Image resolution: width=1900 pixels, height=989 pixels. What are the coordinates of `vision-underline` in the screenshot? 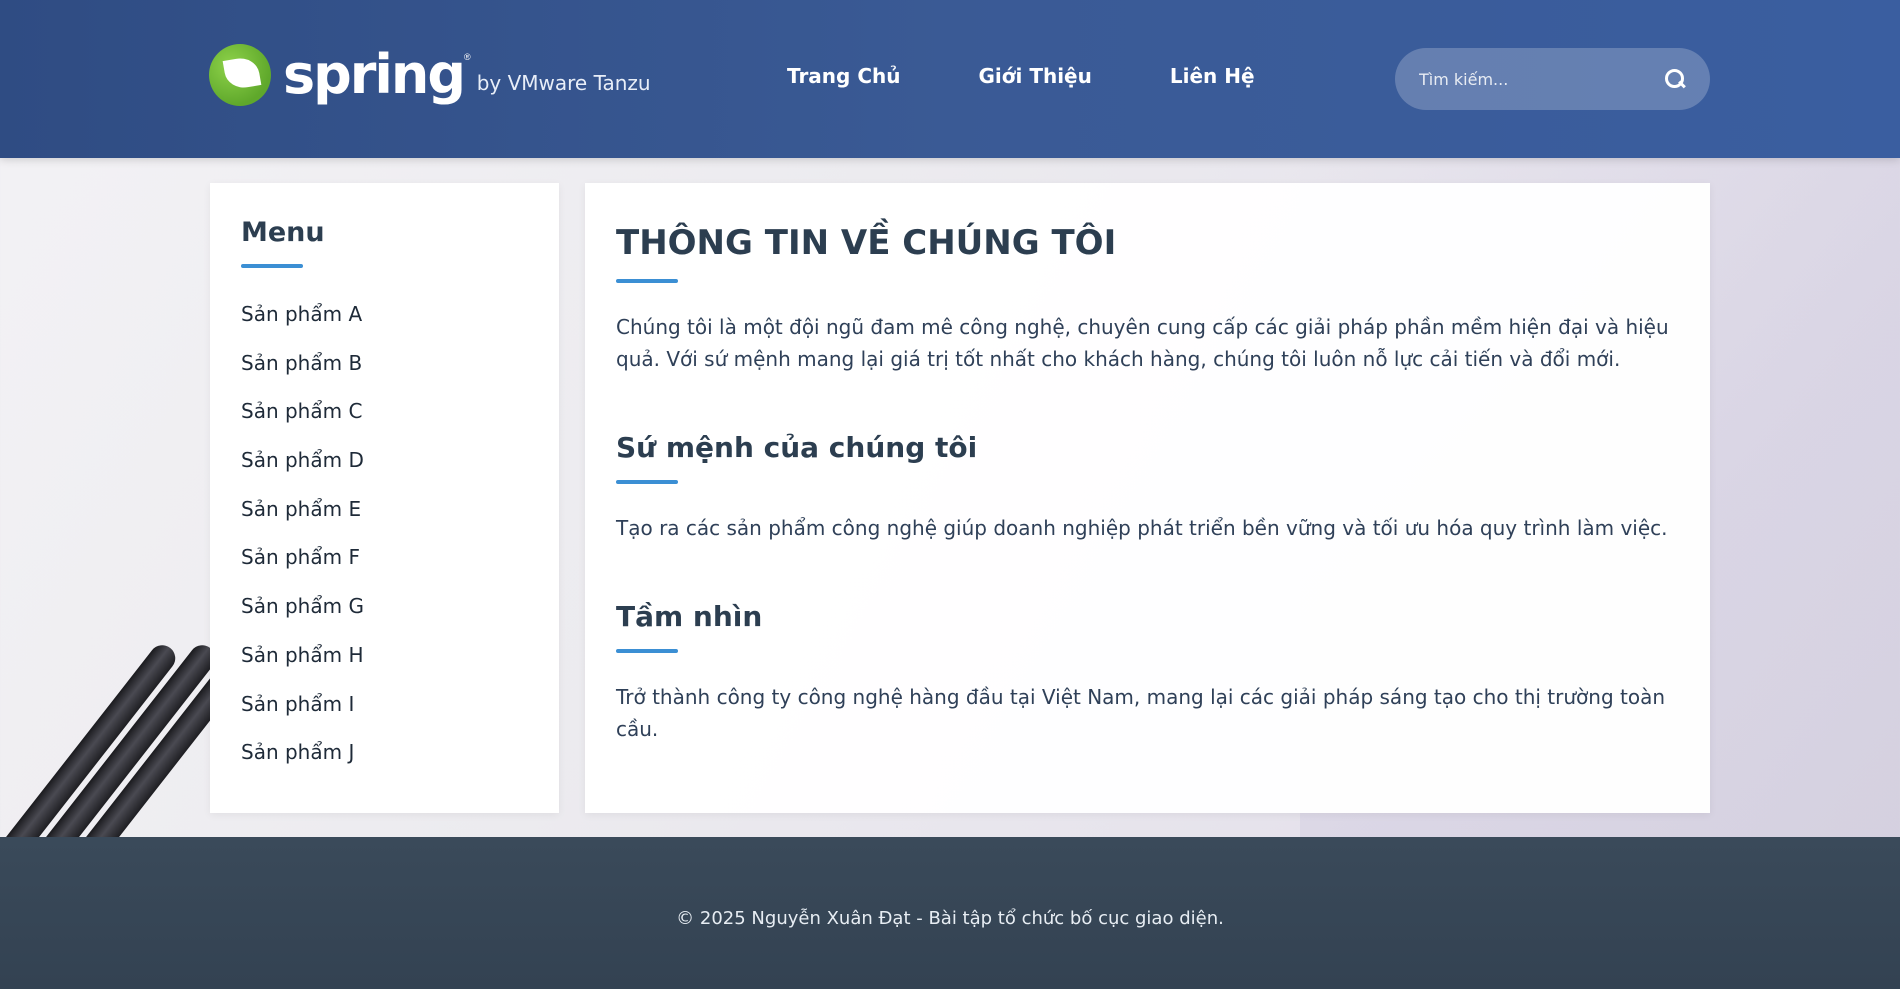 It's located at (647, 651).